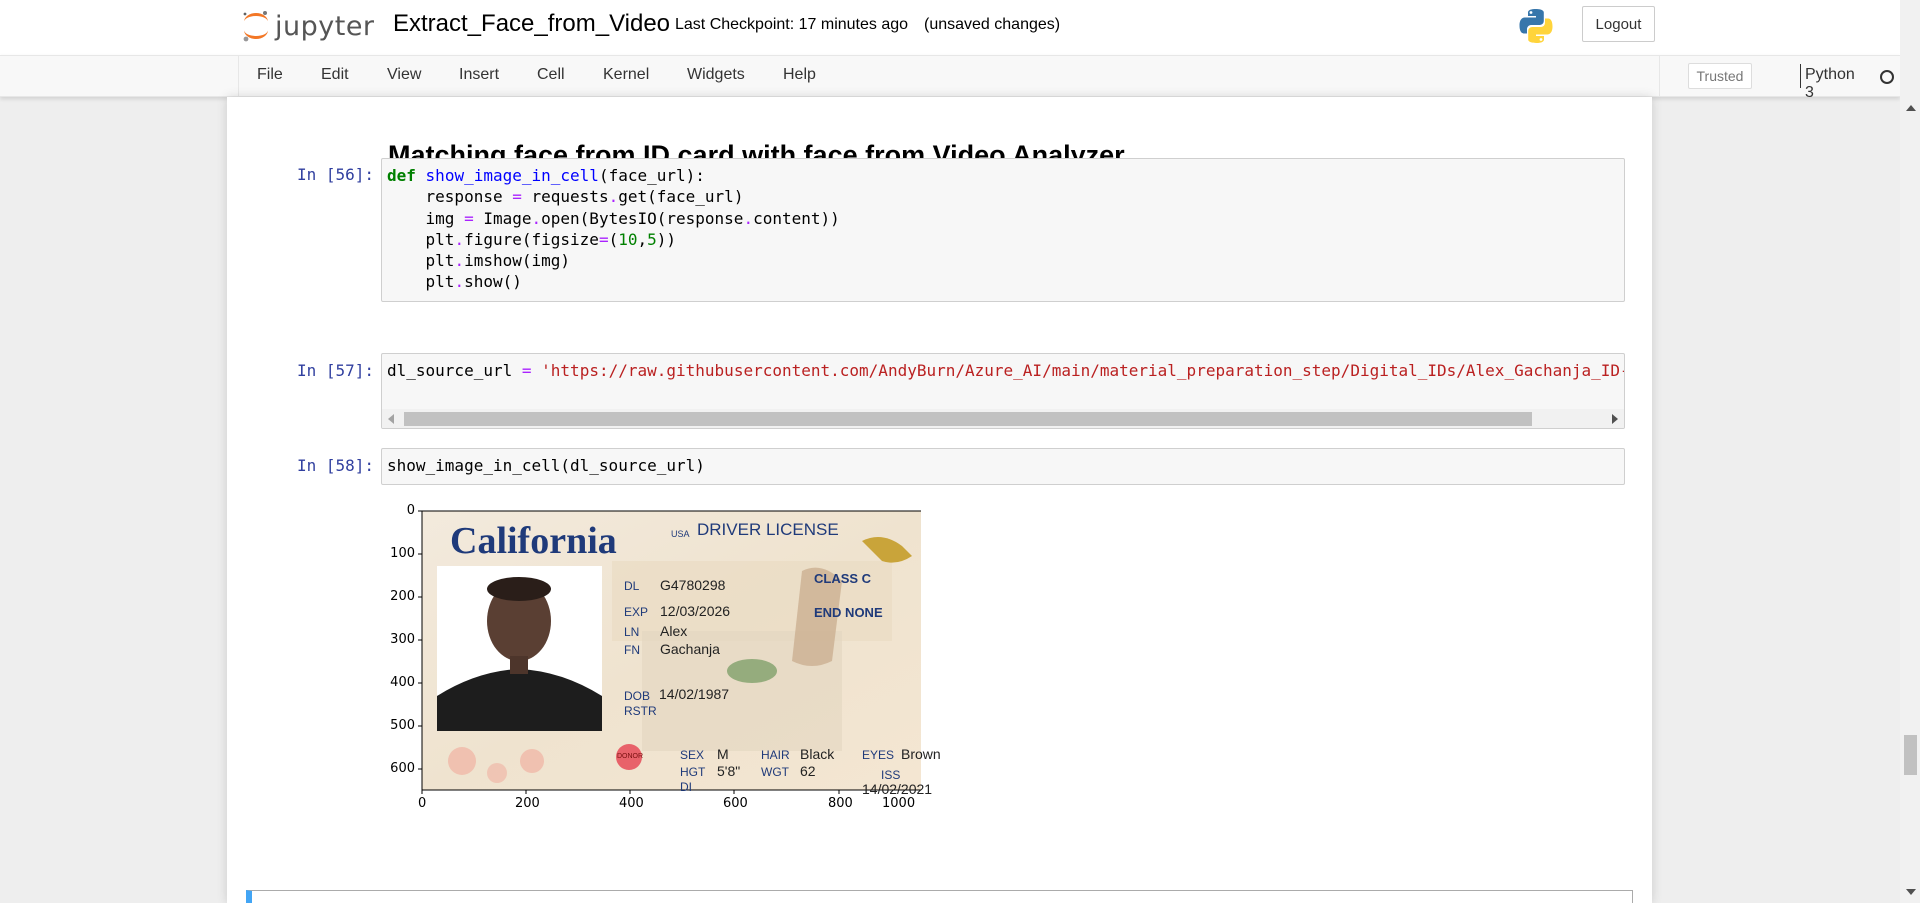 This screenshot has width=1920, height=903. Describe the element at coordinates (1911, 892) in the screenshot. I see `scroll-down-icon` at that location.